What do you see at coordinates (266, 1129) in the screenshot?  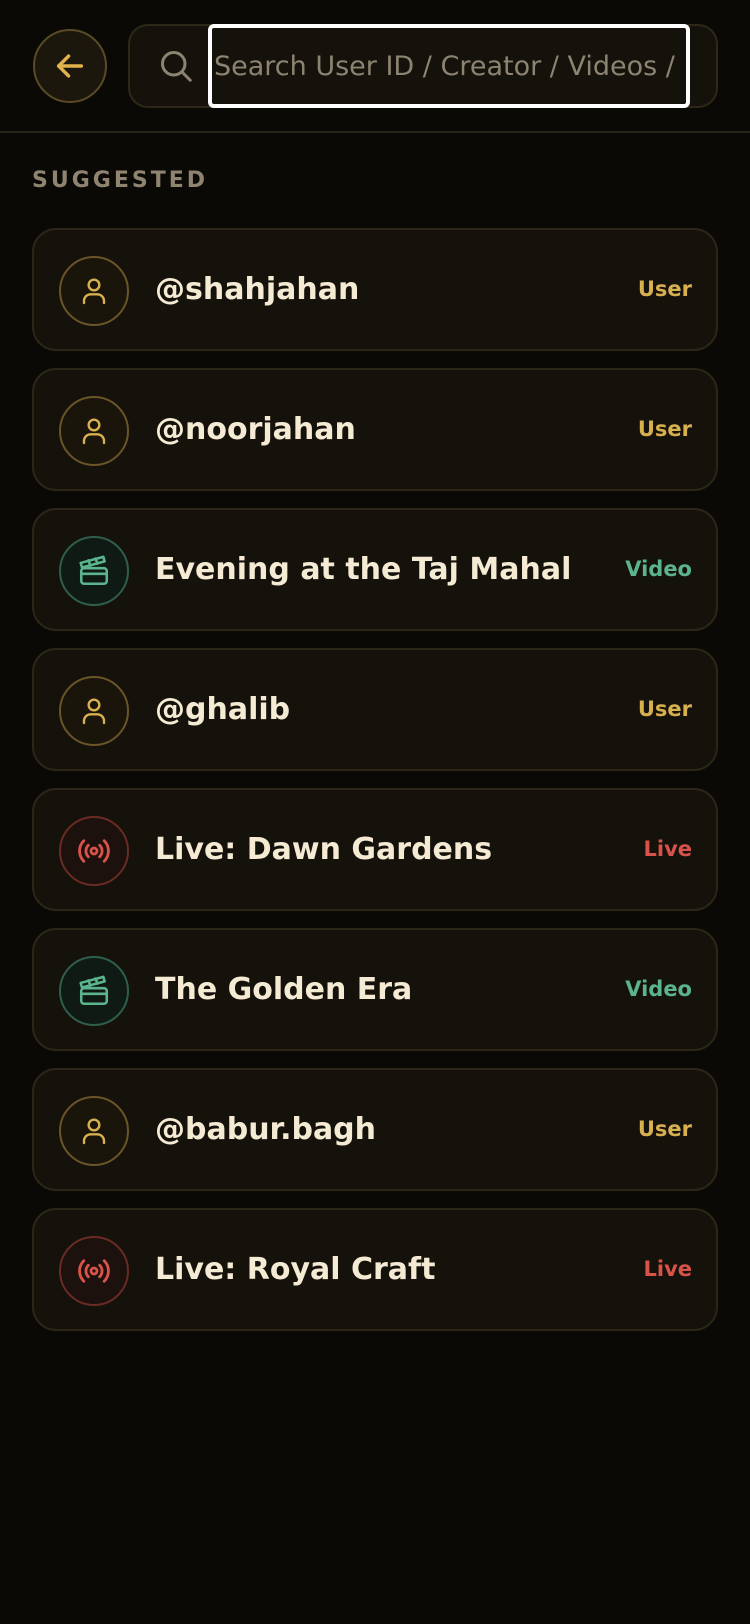 I see `suggestion-label: @babur.bagh` at bounding box center [266, 1129].